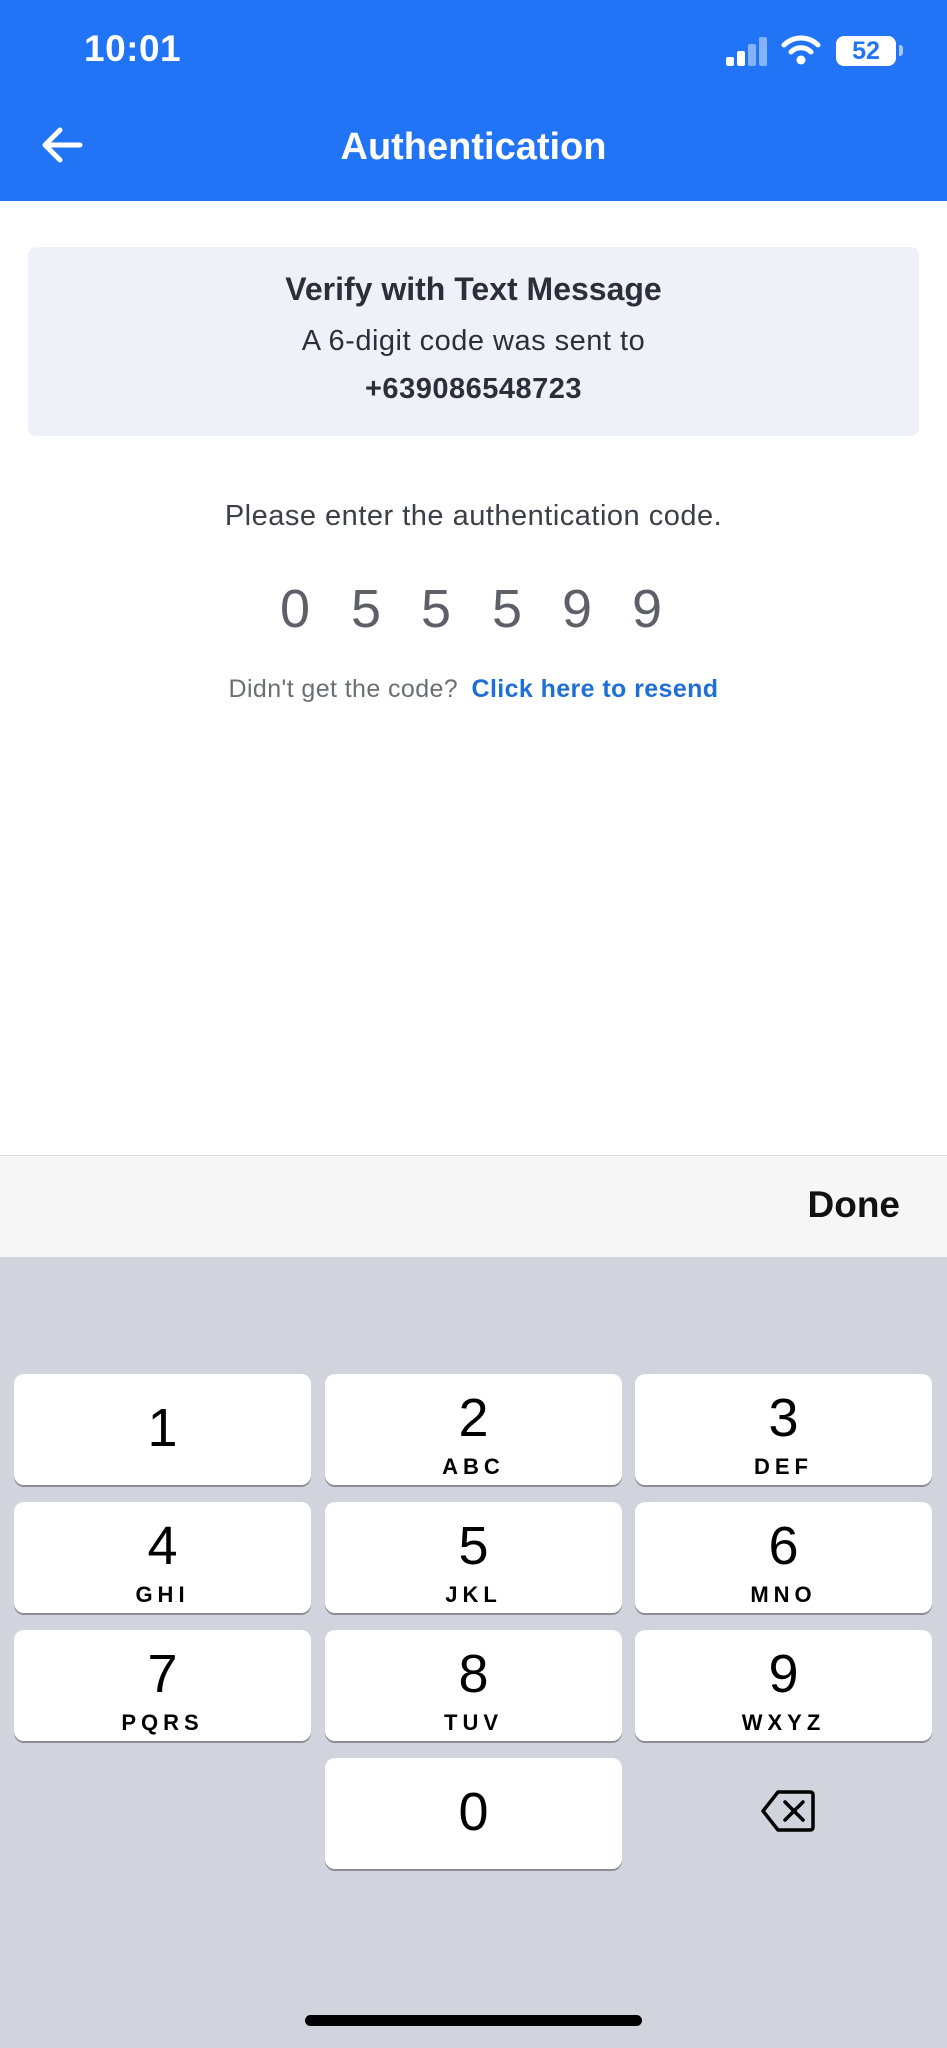 The width and height of the screenshot is (947, 2048). What do you see at coordinates (783, 1674) in the screenshot?
I see `key-9-number: 9` at bounding box center [783, 1674].